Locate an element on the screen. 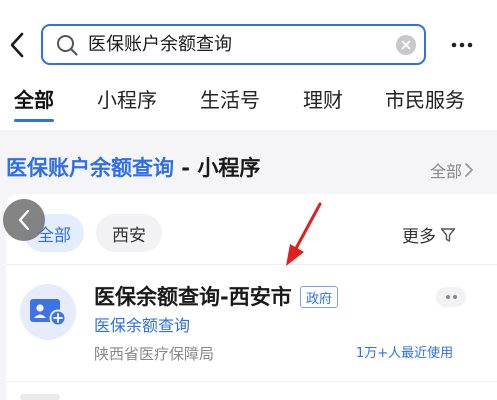  annotation-arrow-icon is located at coordinates (304, 234).